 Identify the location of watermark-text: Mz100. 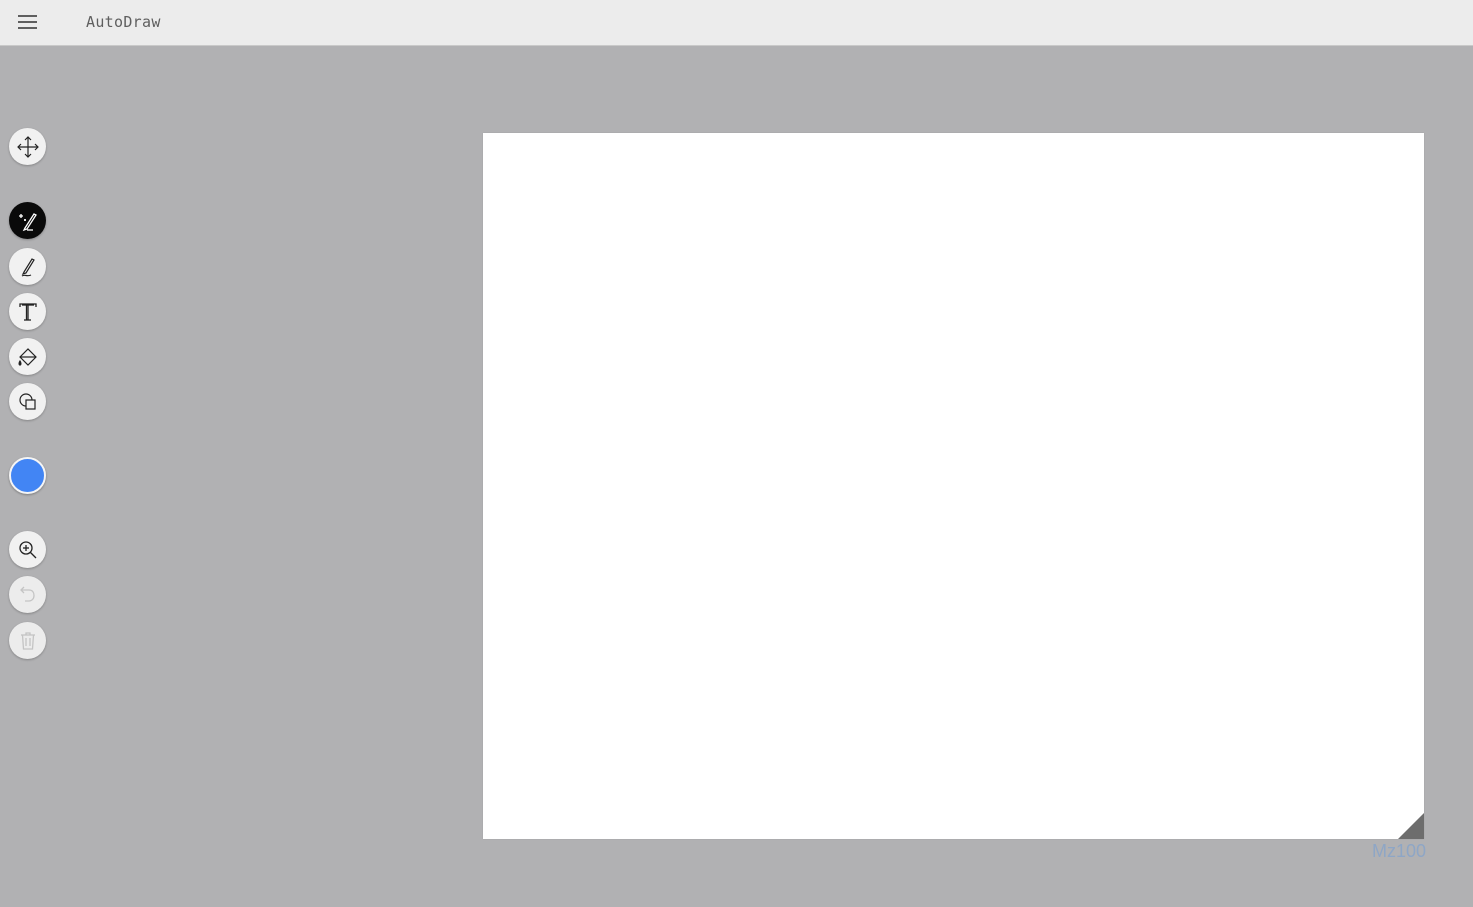
(1399, 851).